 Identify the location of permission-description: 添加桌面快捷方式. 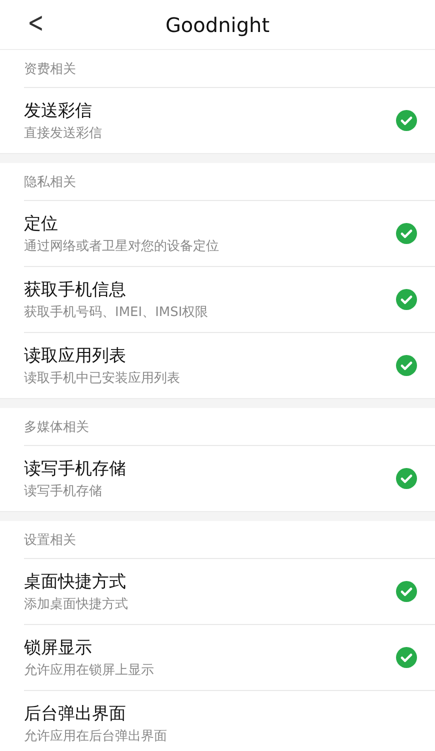
(76, 604).